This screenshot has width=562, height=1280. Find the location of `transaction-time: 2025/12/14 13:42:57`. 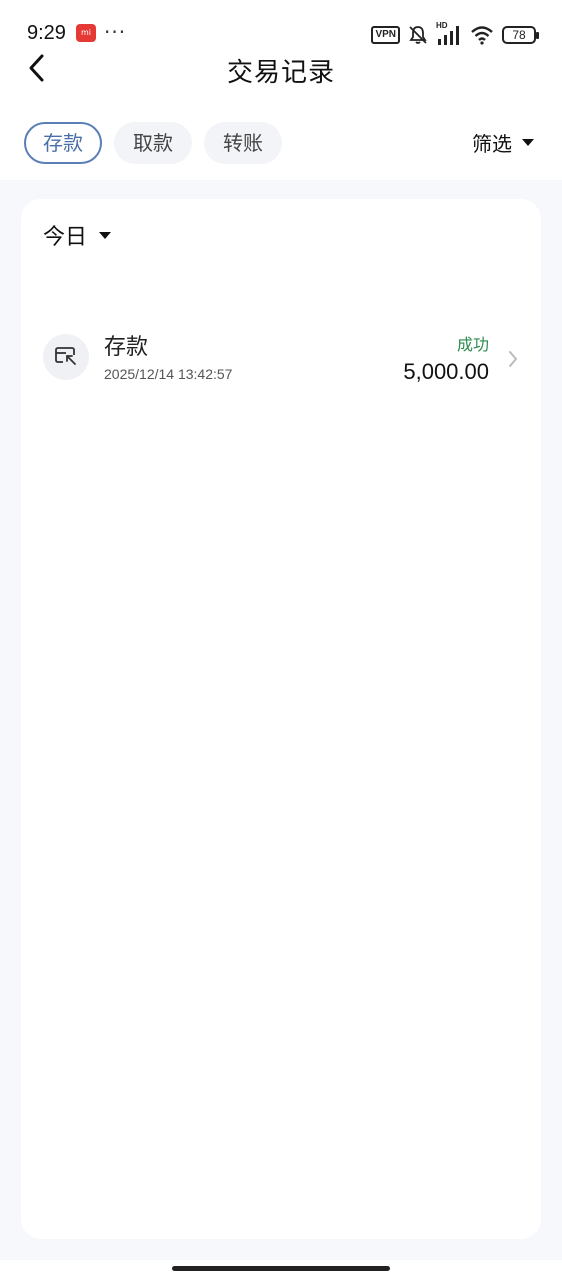

transaction-time: 2025/12/14 13:42:57 is located at coordinates (168, 374).